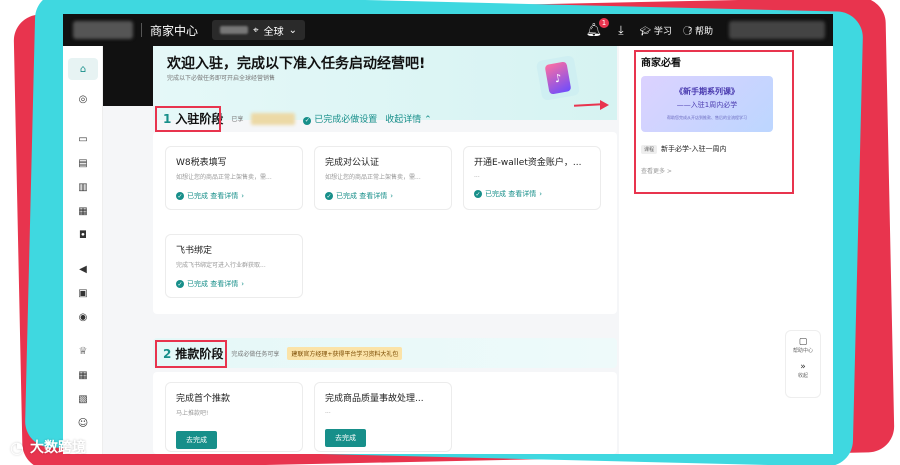 Image resolution: width=900 pixels, height=465 pixels. I want to click on shop-name, so click(234, 30).